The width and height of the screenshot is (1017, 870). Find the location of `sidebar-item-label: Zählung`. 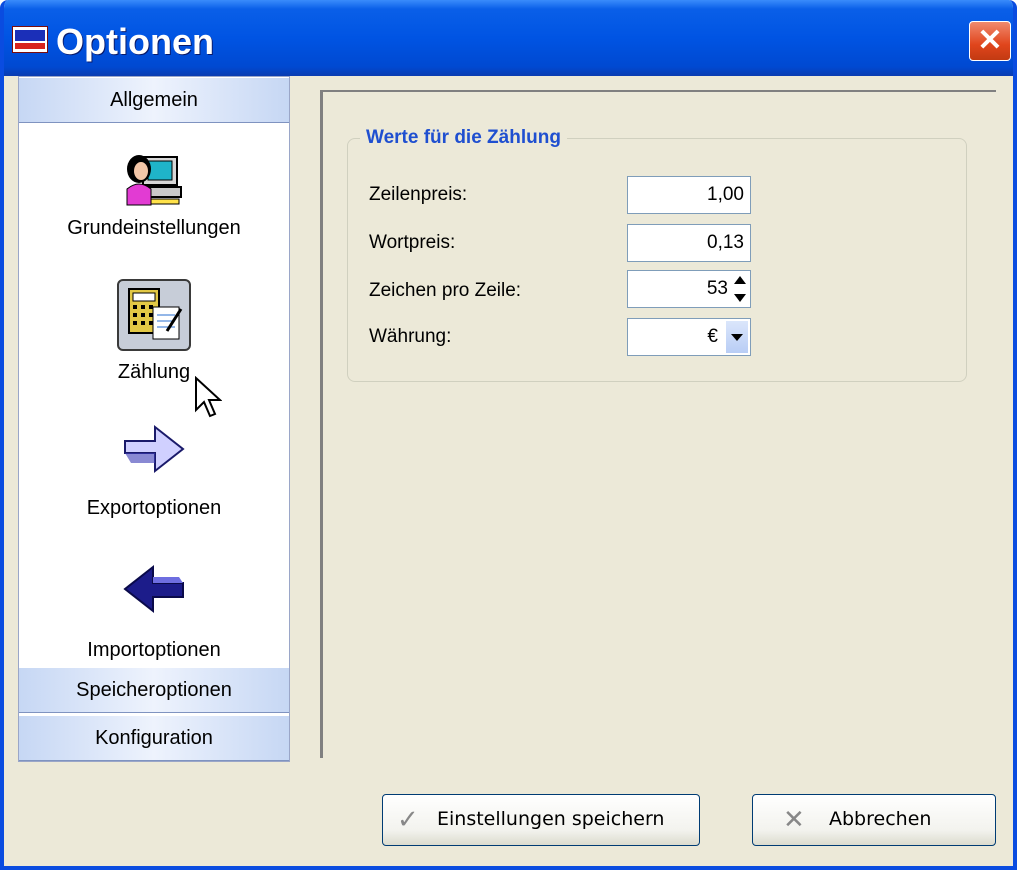

sidebar-item-label: Zählung is located at coordinates (154, 372).